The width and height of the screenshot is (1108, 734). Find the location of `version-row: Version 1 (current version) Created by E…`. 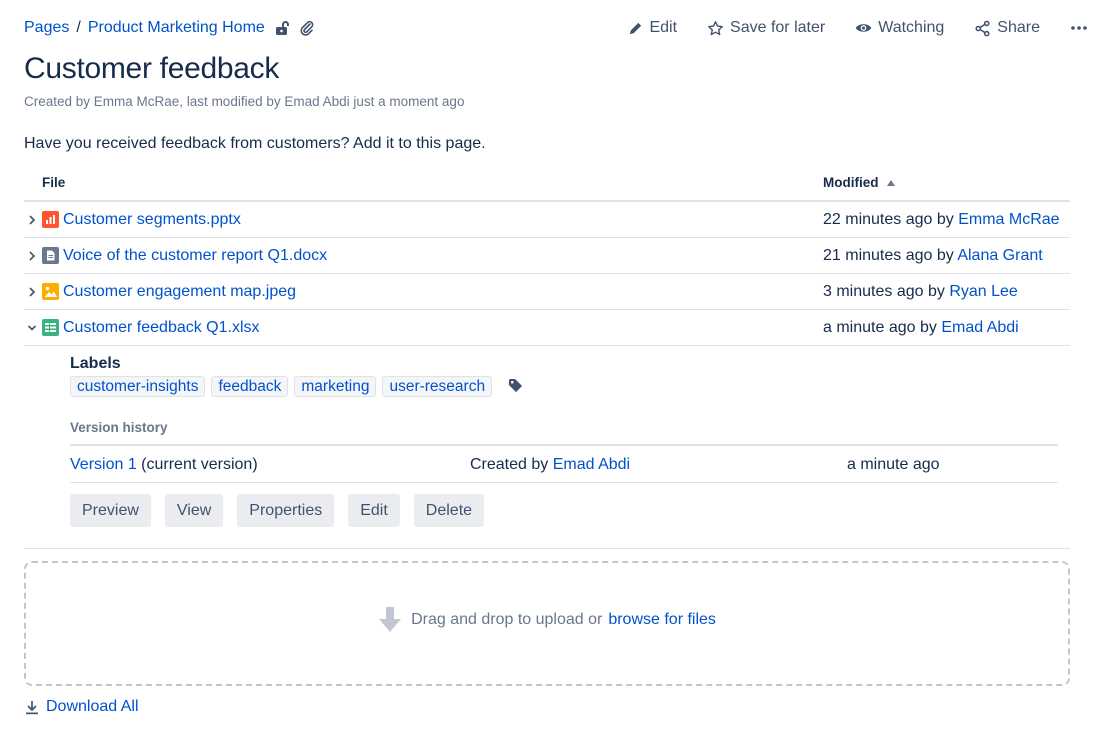

version-row: Version 1 (current version) Created by E… is located at coordinates (564, 464).